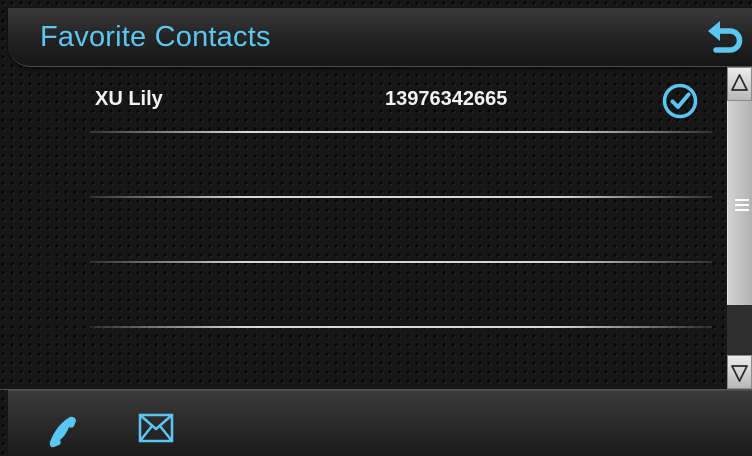 The width and height of the screenshot is (752, 456). What do you see at coordinates (380, 37) in the screenshot?
I see `header-bar: Favorite Contacts` at bounding box center [380, 37].